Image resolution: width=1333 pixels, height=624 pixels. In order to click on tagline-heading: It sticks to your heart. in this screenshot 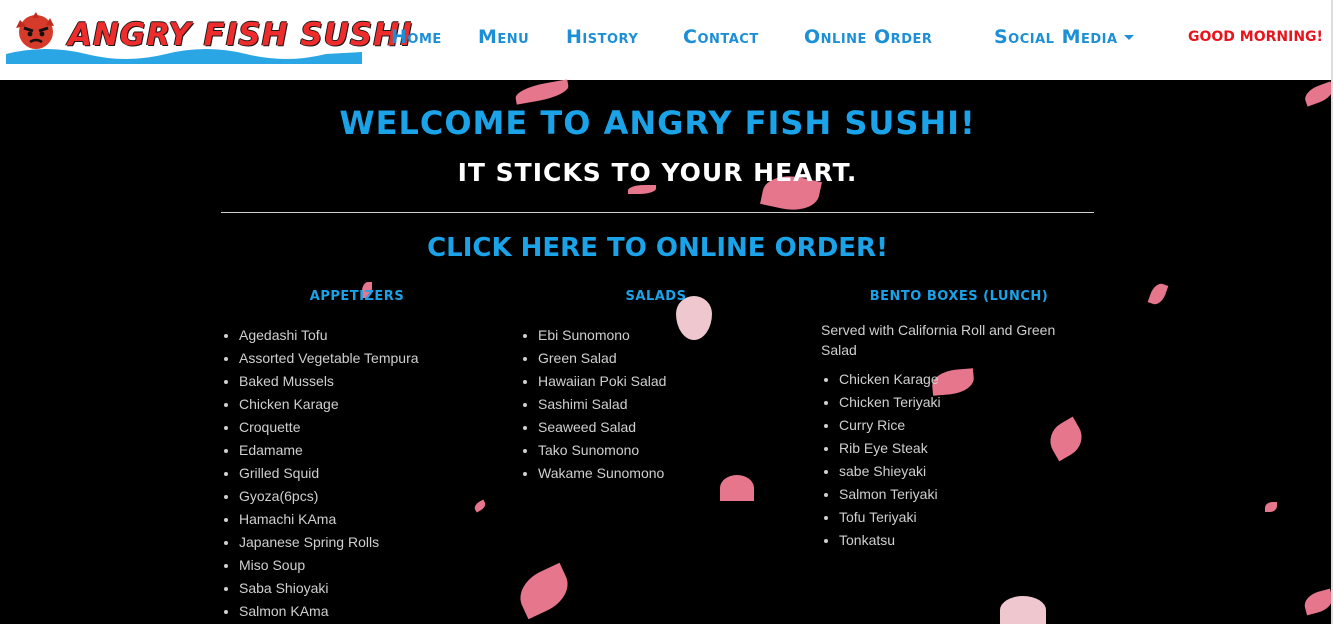, I will do `click(657, 172)`.